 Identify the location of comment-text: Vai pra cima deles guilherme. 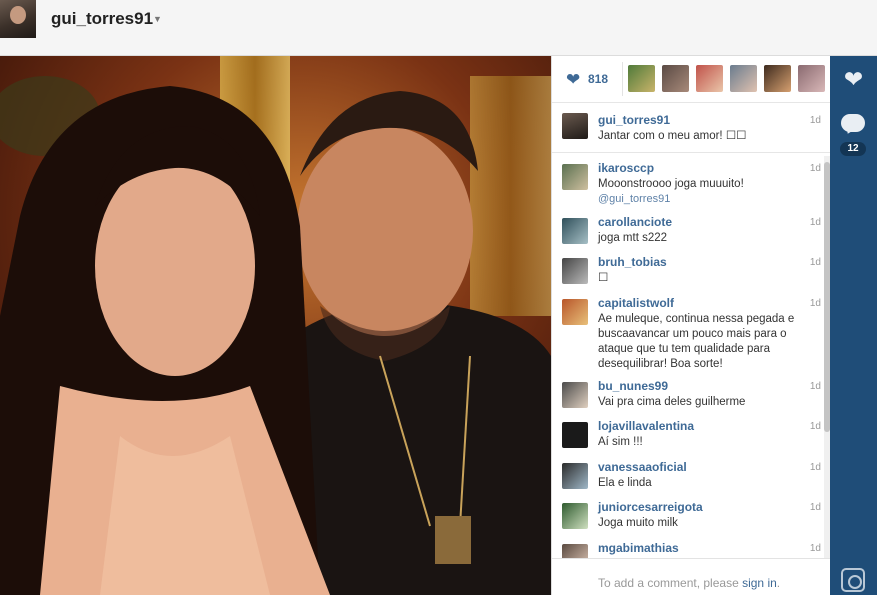
(672, 402).